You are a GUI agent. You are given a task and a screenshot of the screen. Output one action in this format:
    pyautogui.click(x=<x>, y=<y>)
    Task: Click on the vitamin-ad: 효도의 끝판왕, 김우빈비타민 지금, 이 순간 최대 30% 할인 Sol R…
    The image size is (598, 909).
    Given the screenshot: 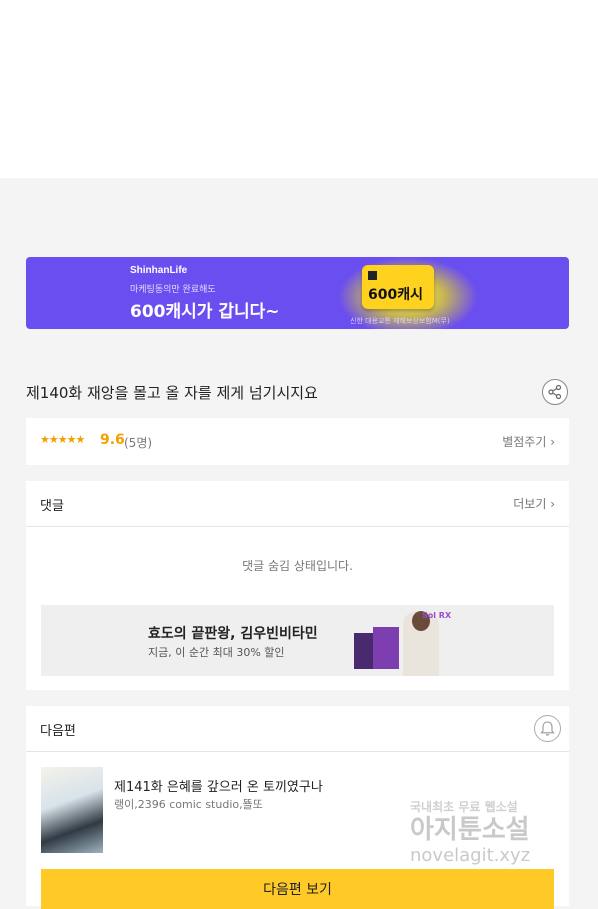 What is the action you would take?
    pyautogui.click(x=297, y=640)
    